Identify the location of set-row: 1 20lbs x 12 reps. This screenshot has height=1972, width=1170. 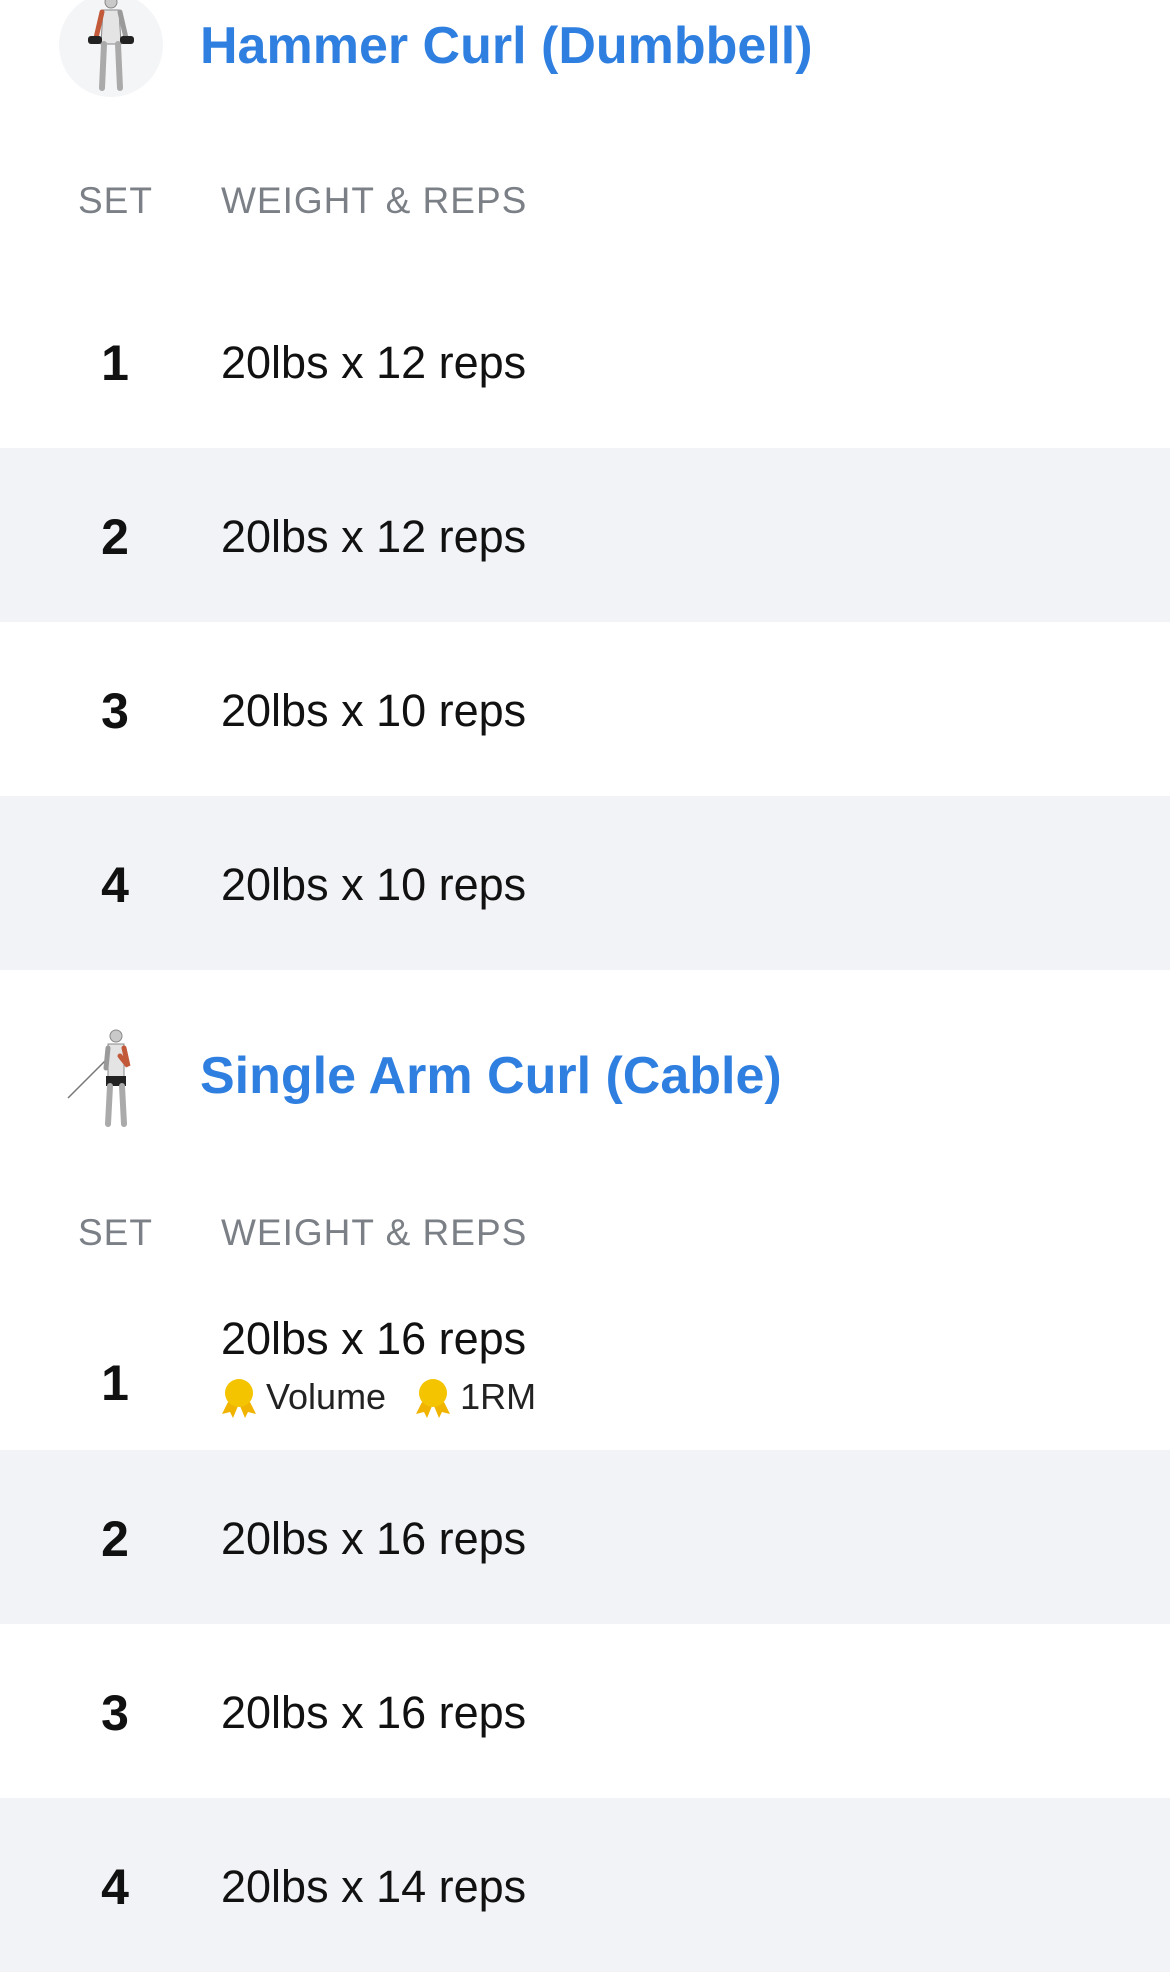
(585, 361).